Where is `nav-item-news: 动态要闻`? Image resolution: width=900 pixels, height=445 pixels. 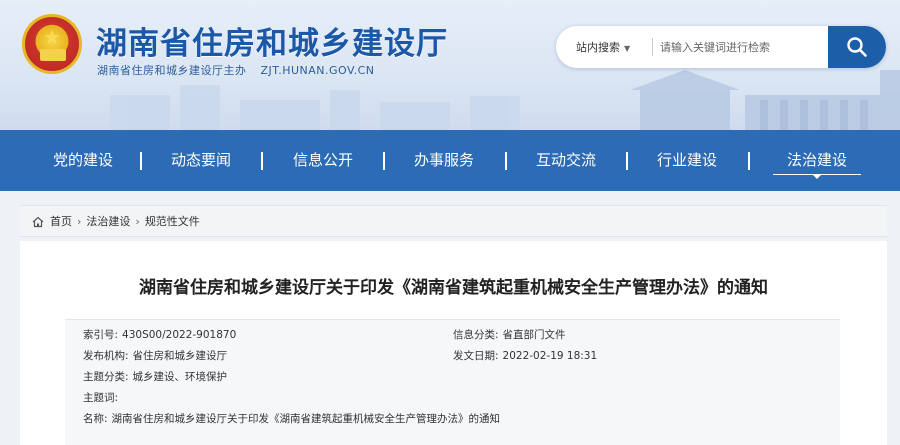 nav-item-news: 动态要闻 is located at coordinates (201, 160).